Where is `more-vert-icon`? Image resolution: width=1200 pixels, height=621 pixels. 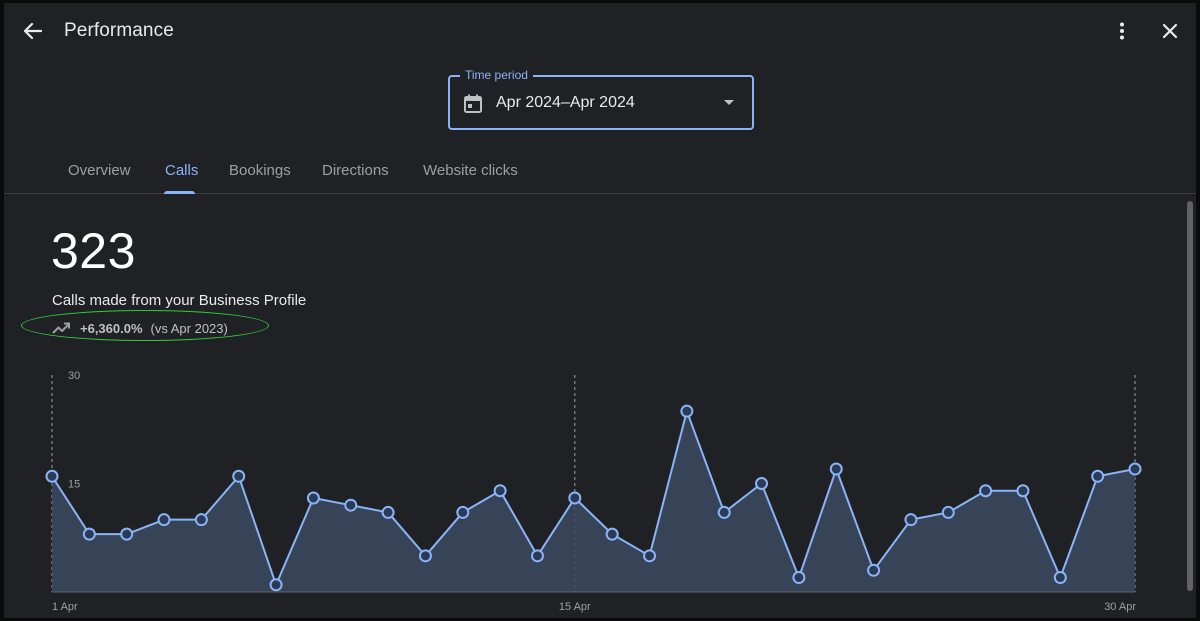
more-vert-icon is located at coordinates (1122, 31).